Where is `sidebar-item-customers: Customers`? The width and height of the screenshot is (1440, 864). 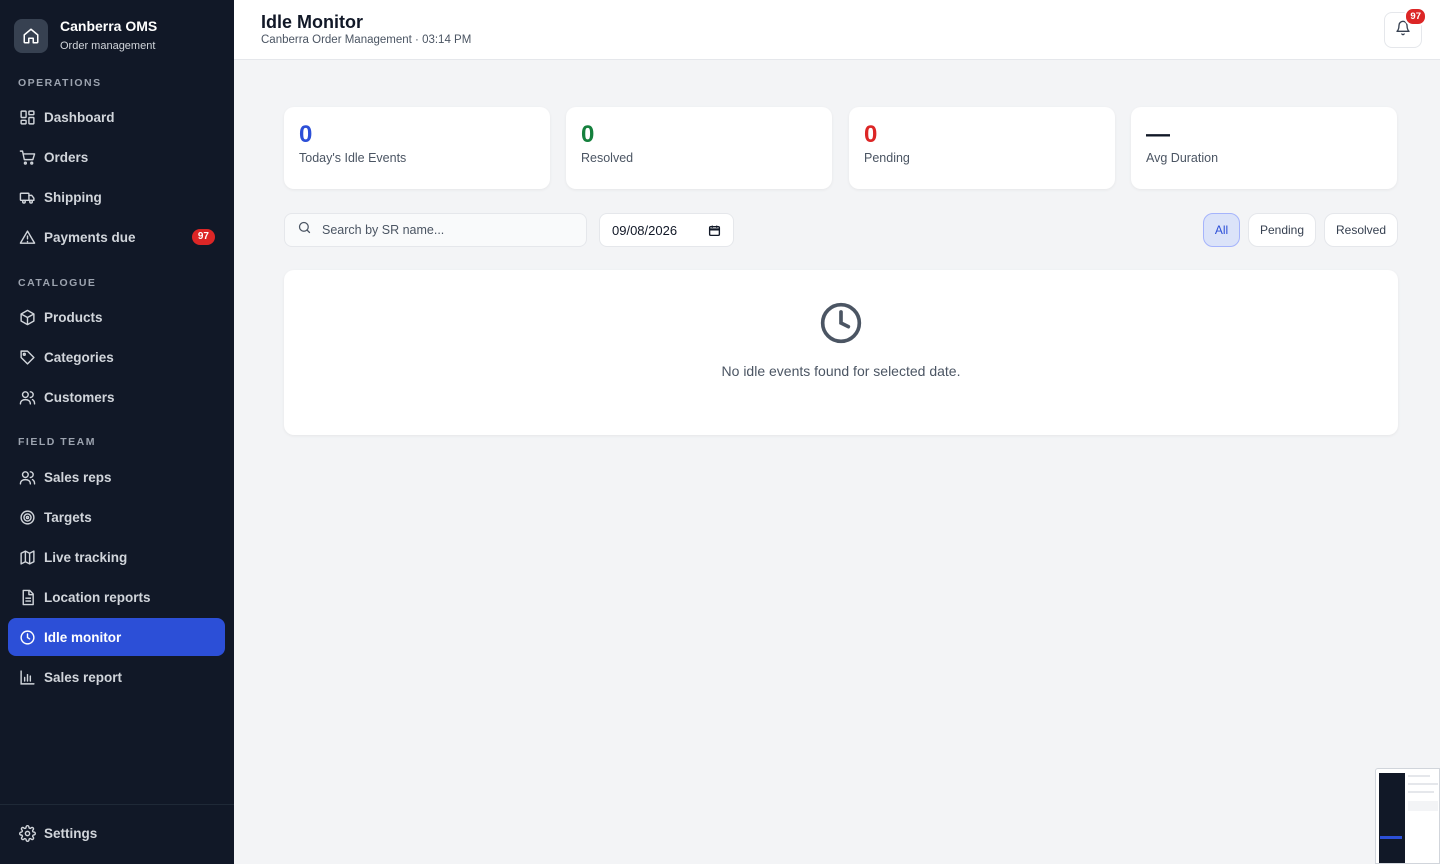 sidebar-item-customers: Customers is located at coordinates (116, 397).